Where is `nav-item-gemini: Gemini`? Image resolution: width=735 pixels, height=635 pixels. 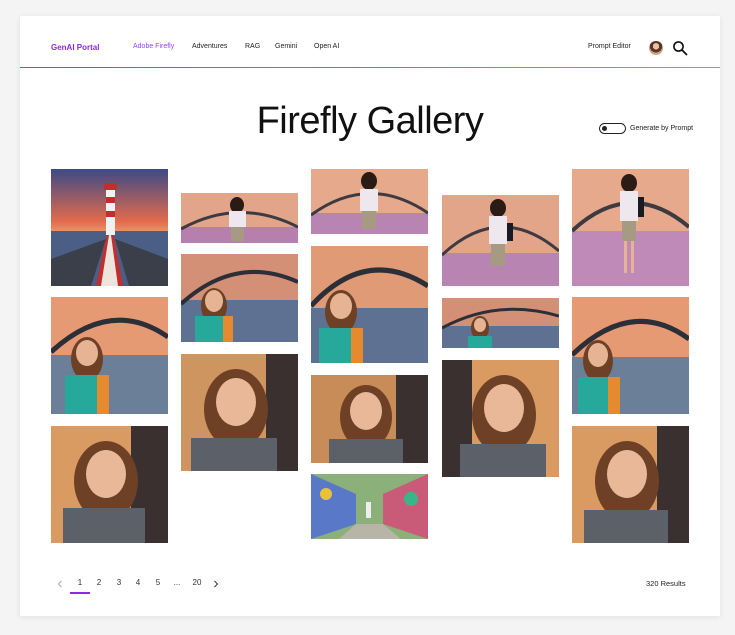 nav-item-gemini: Gemini is located at coordinates (286, 46).